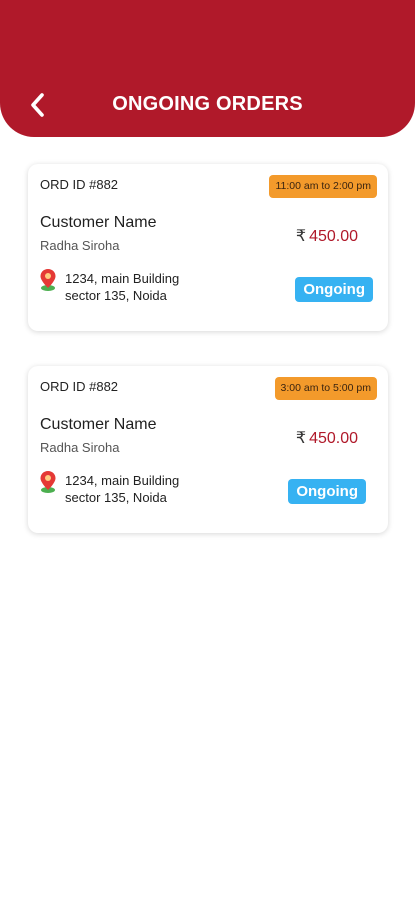 The width and height of the screenshot is (415, 900). Describe the element at coordinates (323, 186) in the screenshot. I see `time-slot-badge: 11:00 am to 2:00 pm` at that location.